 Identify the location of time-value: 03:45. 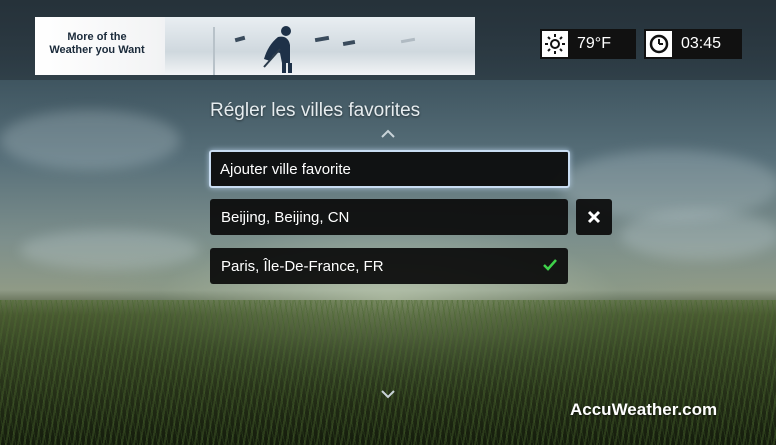
(701, 43).